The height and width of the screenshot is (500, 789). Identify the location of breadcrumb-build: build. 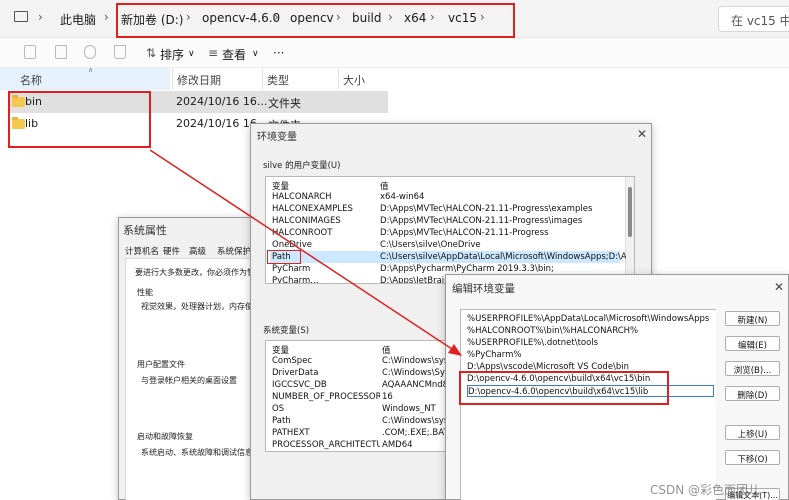
(367, 18).